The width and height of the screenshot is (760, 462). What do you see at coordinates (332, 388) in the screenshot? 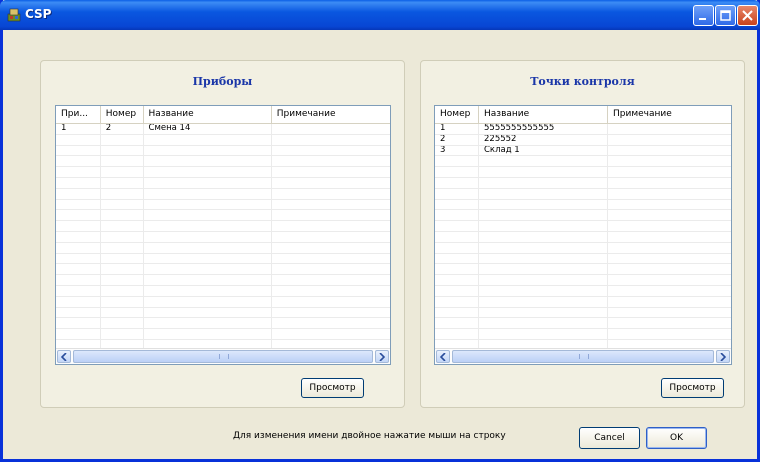
I see `devices-view-button: Просмотр` at bounding box center [332, 388].